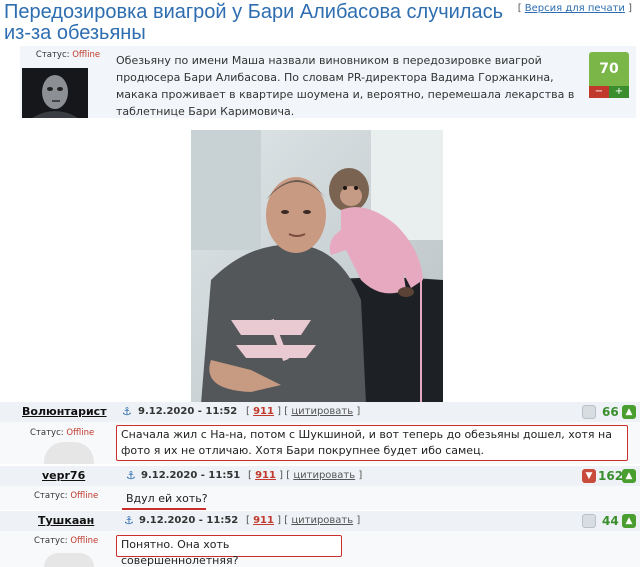 Image resolution: width=640 pixels, height=567 pixels. What do you see at coordinates (589, 476) in the screenshot?
I see `vote-down-icon: ▼` at bounding box center [589, 476].